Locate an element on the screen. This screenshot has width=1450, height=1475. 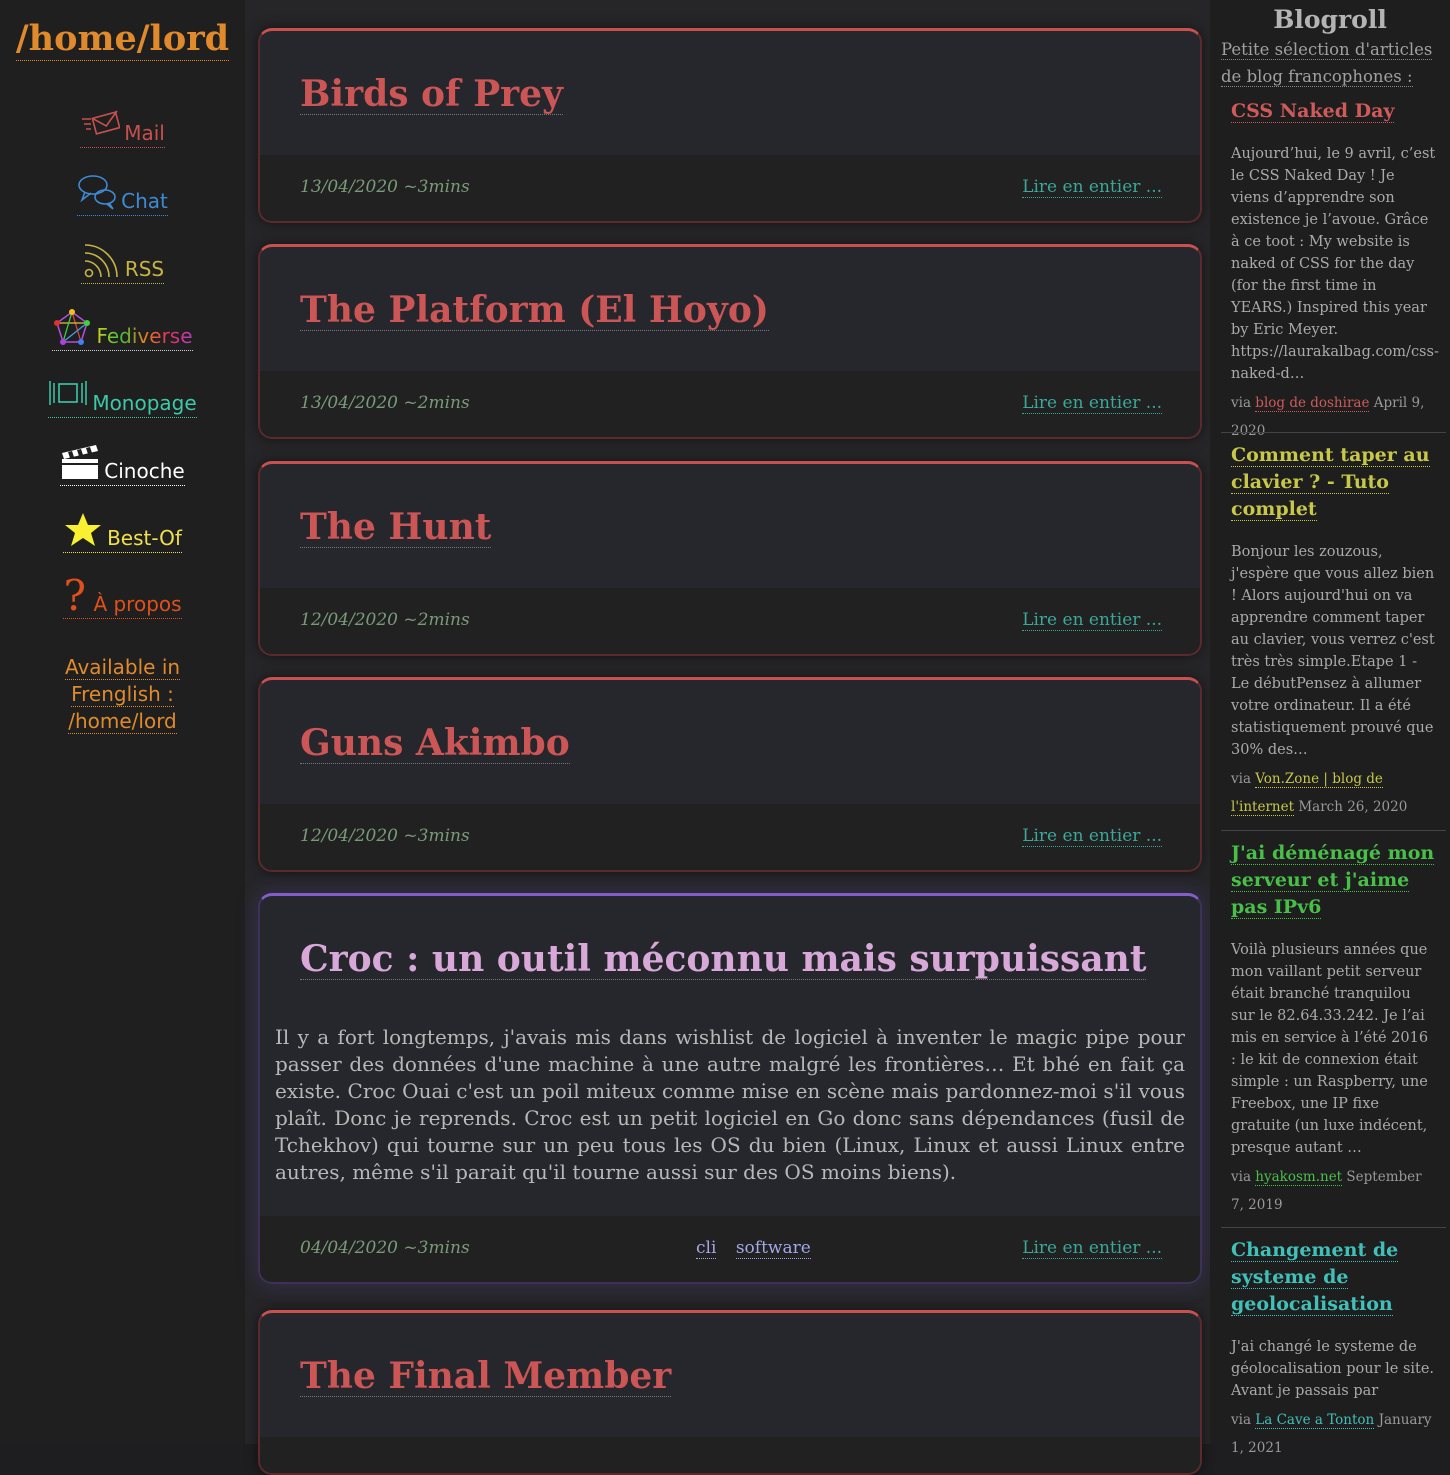
post-meta: 13/04/2020 ~2mins is located at coordinates (385, 403).